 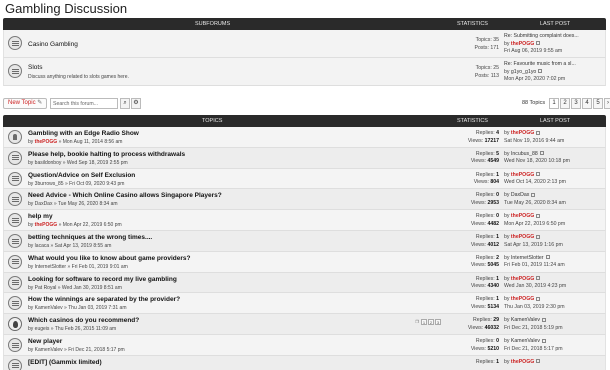 What do you see at coordinates (42, 246) in the screenshot?
I see `topic-author: lacaca` at bounding box center [42, 246].